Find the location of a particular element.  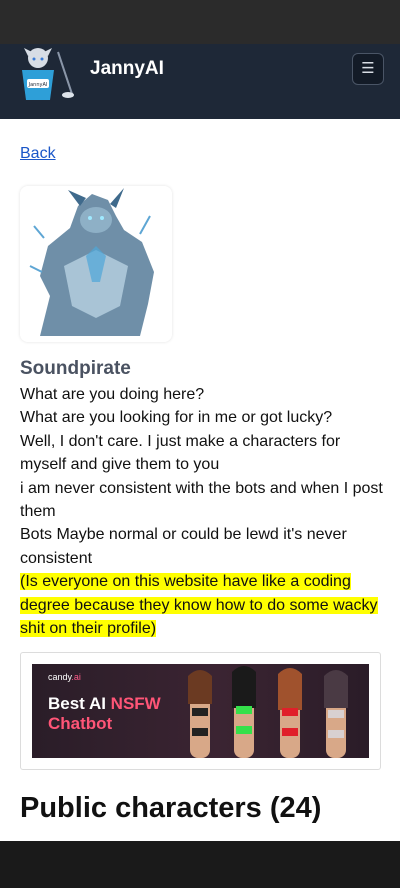

ad-banner: candy.ai Best AI NSFW Chatbot is located at coordinates (200, 711).